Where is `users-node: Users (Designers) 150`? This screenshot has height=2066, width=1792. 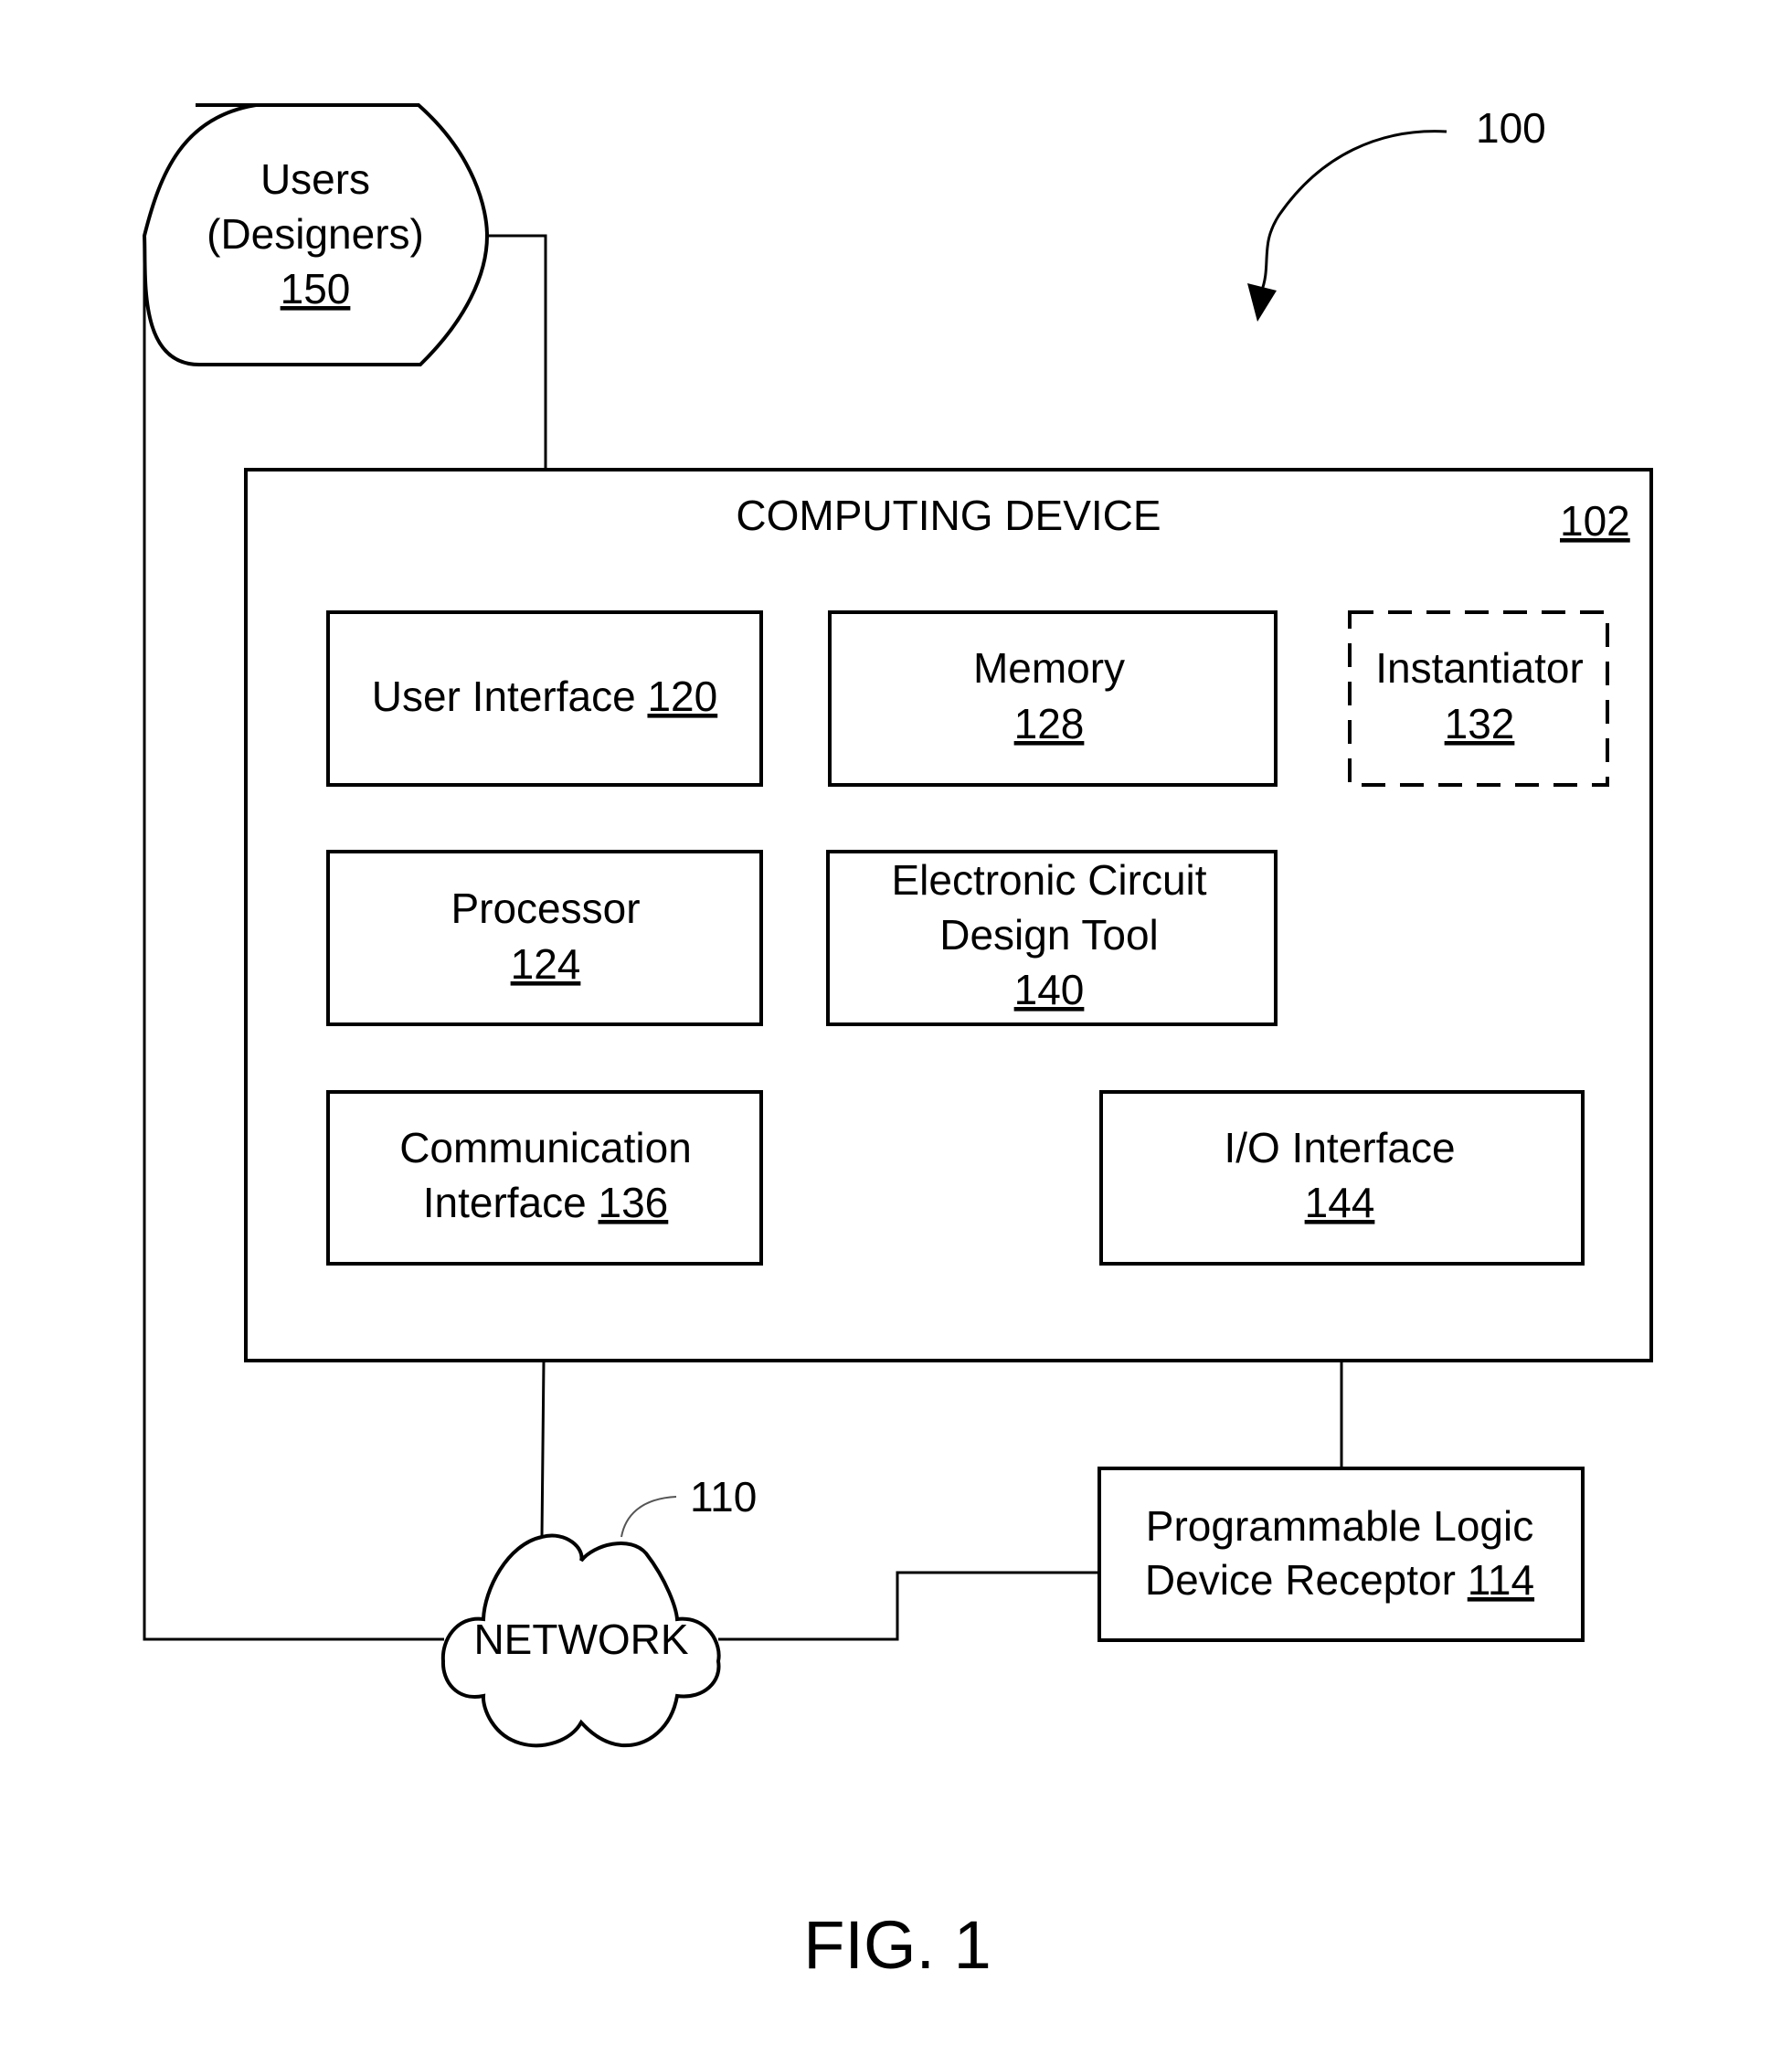 users-node: Users (Designers) 150 is located at coordinates (316, 235).